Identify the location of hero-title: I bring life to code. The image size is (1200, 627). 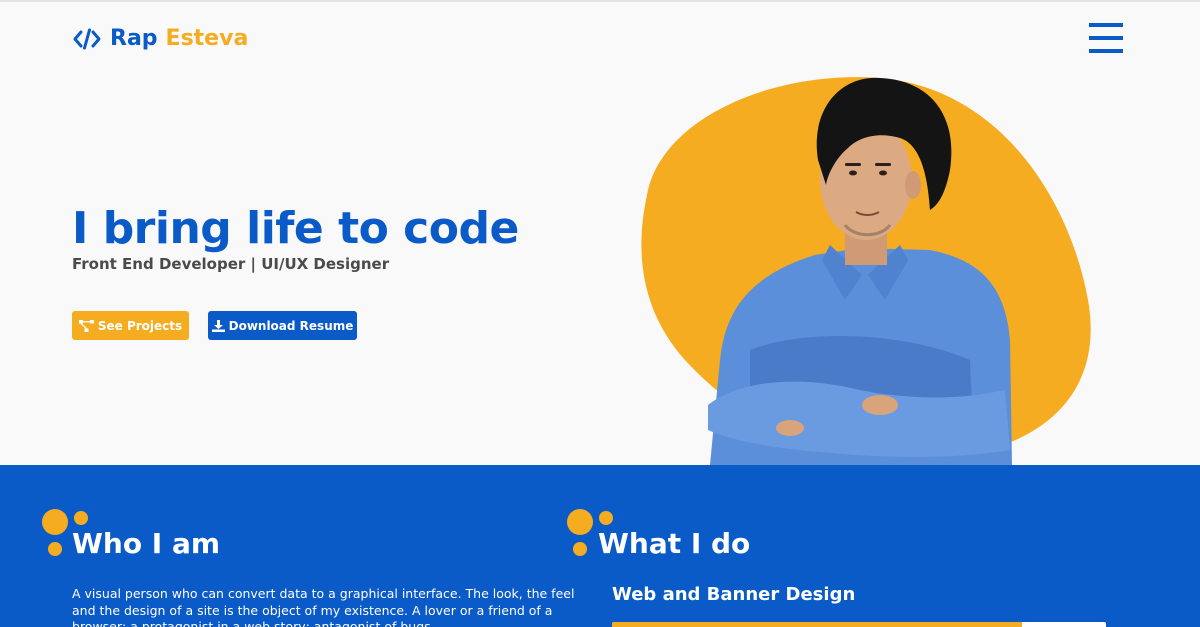
(295, 228).